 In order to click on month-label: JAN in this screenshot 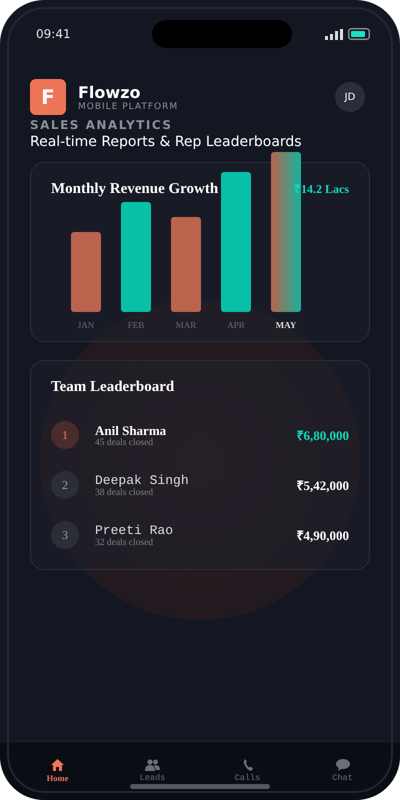, I will do `click(86, 325)`.